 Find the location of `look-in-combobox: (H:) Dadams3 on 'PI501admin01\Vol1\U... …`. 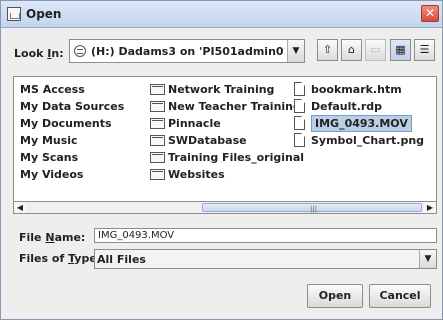

look-in-combobox: (H:) Dadams3 on 'PI501admin01\Vol1\U... … is located at coordinates (187, 51).